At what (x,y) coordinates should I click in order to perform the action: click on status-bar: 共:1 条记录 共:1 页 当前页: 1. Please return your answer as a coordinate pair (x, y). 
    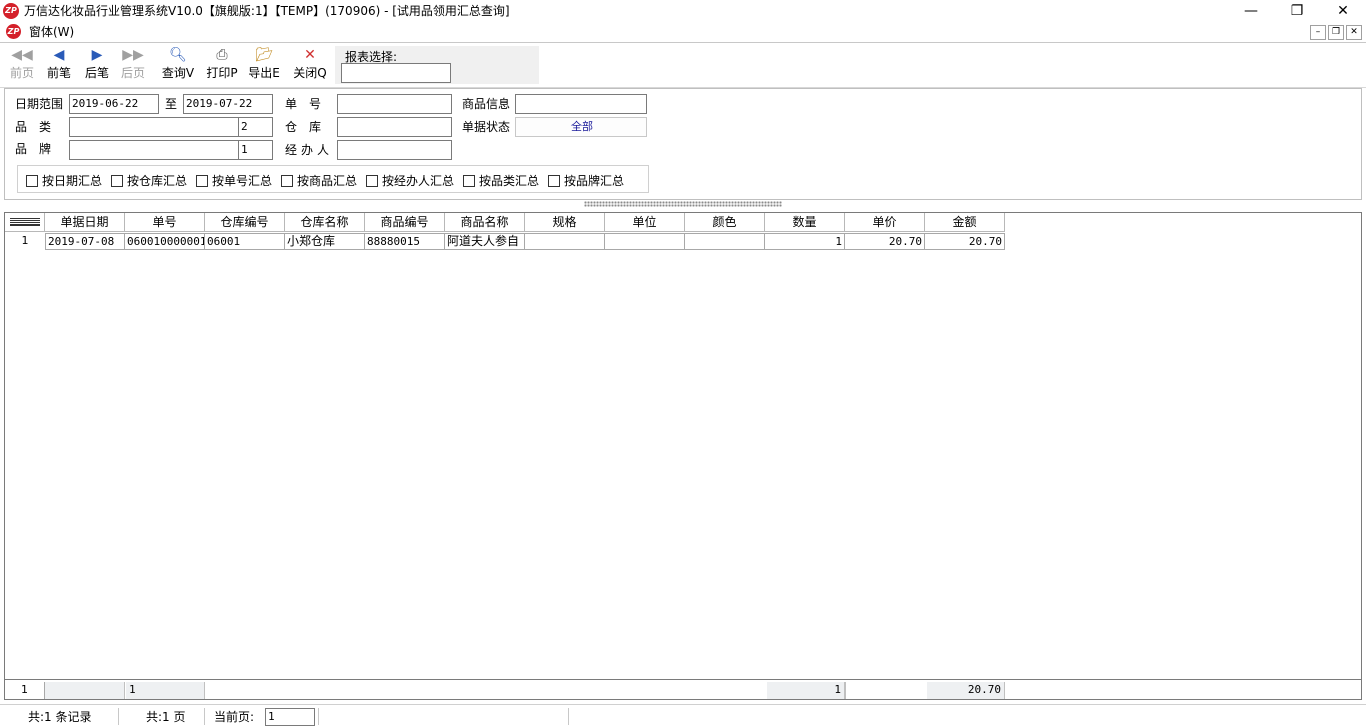
    Looking at the image, I should click on (683, 715).